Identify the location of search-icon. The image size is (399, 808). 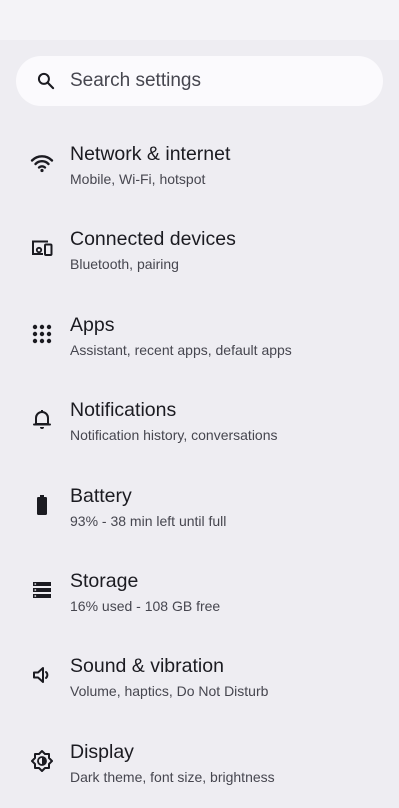
(46, 81).